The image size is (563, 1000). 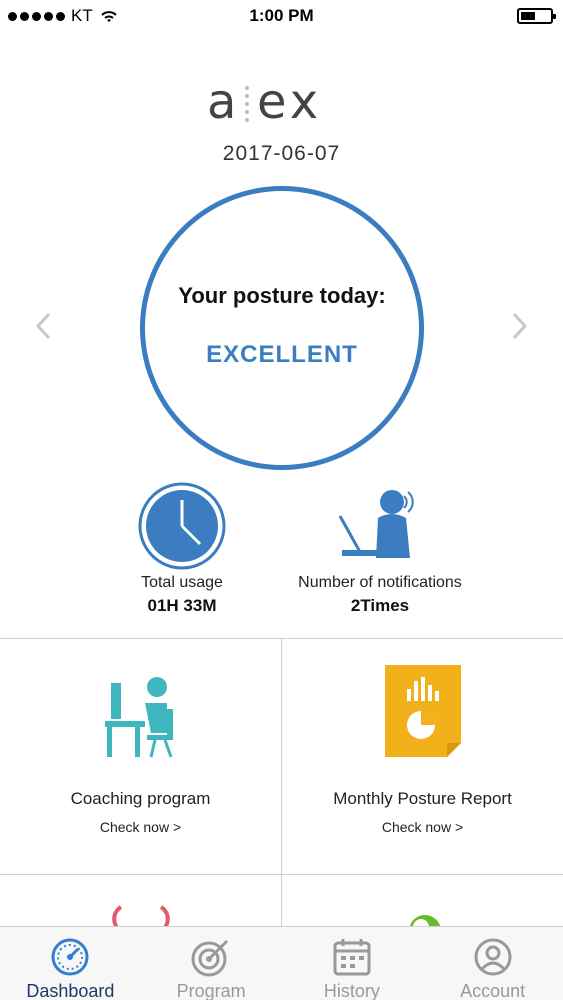 I want to click on next-day-arrow, so click(x=519, y=330).